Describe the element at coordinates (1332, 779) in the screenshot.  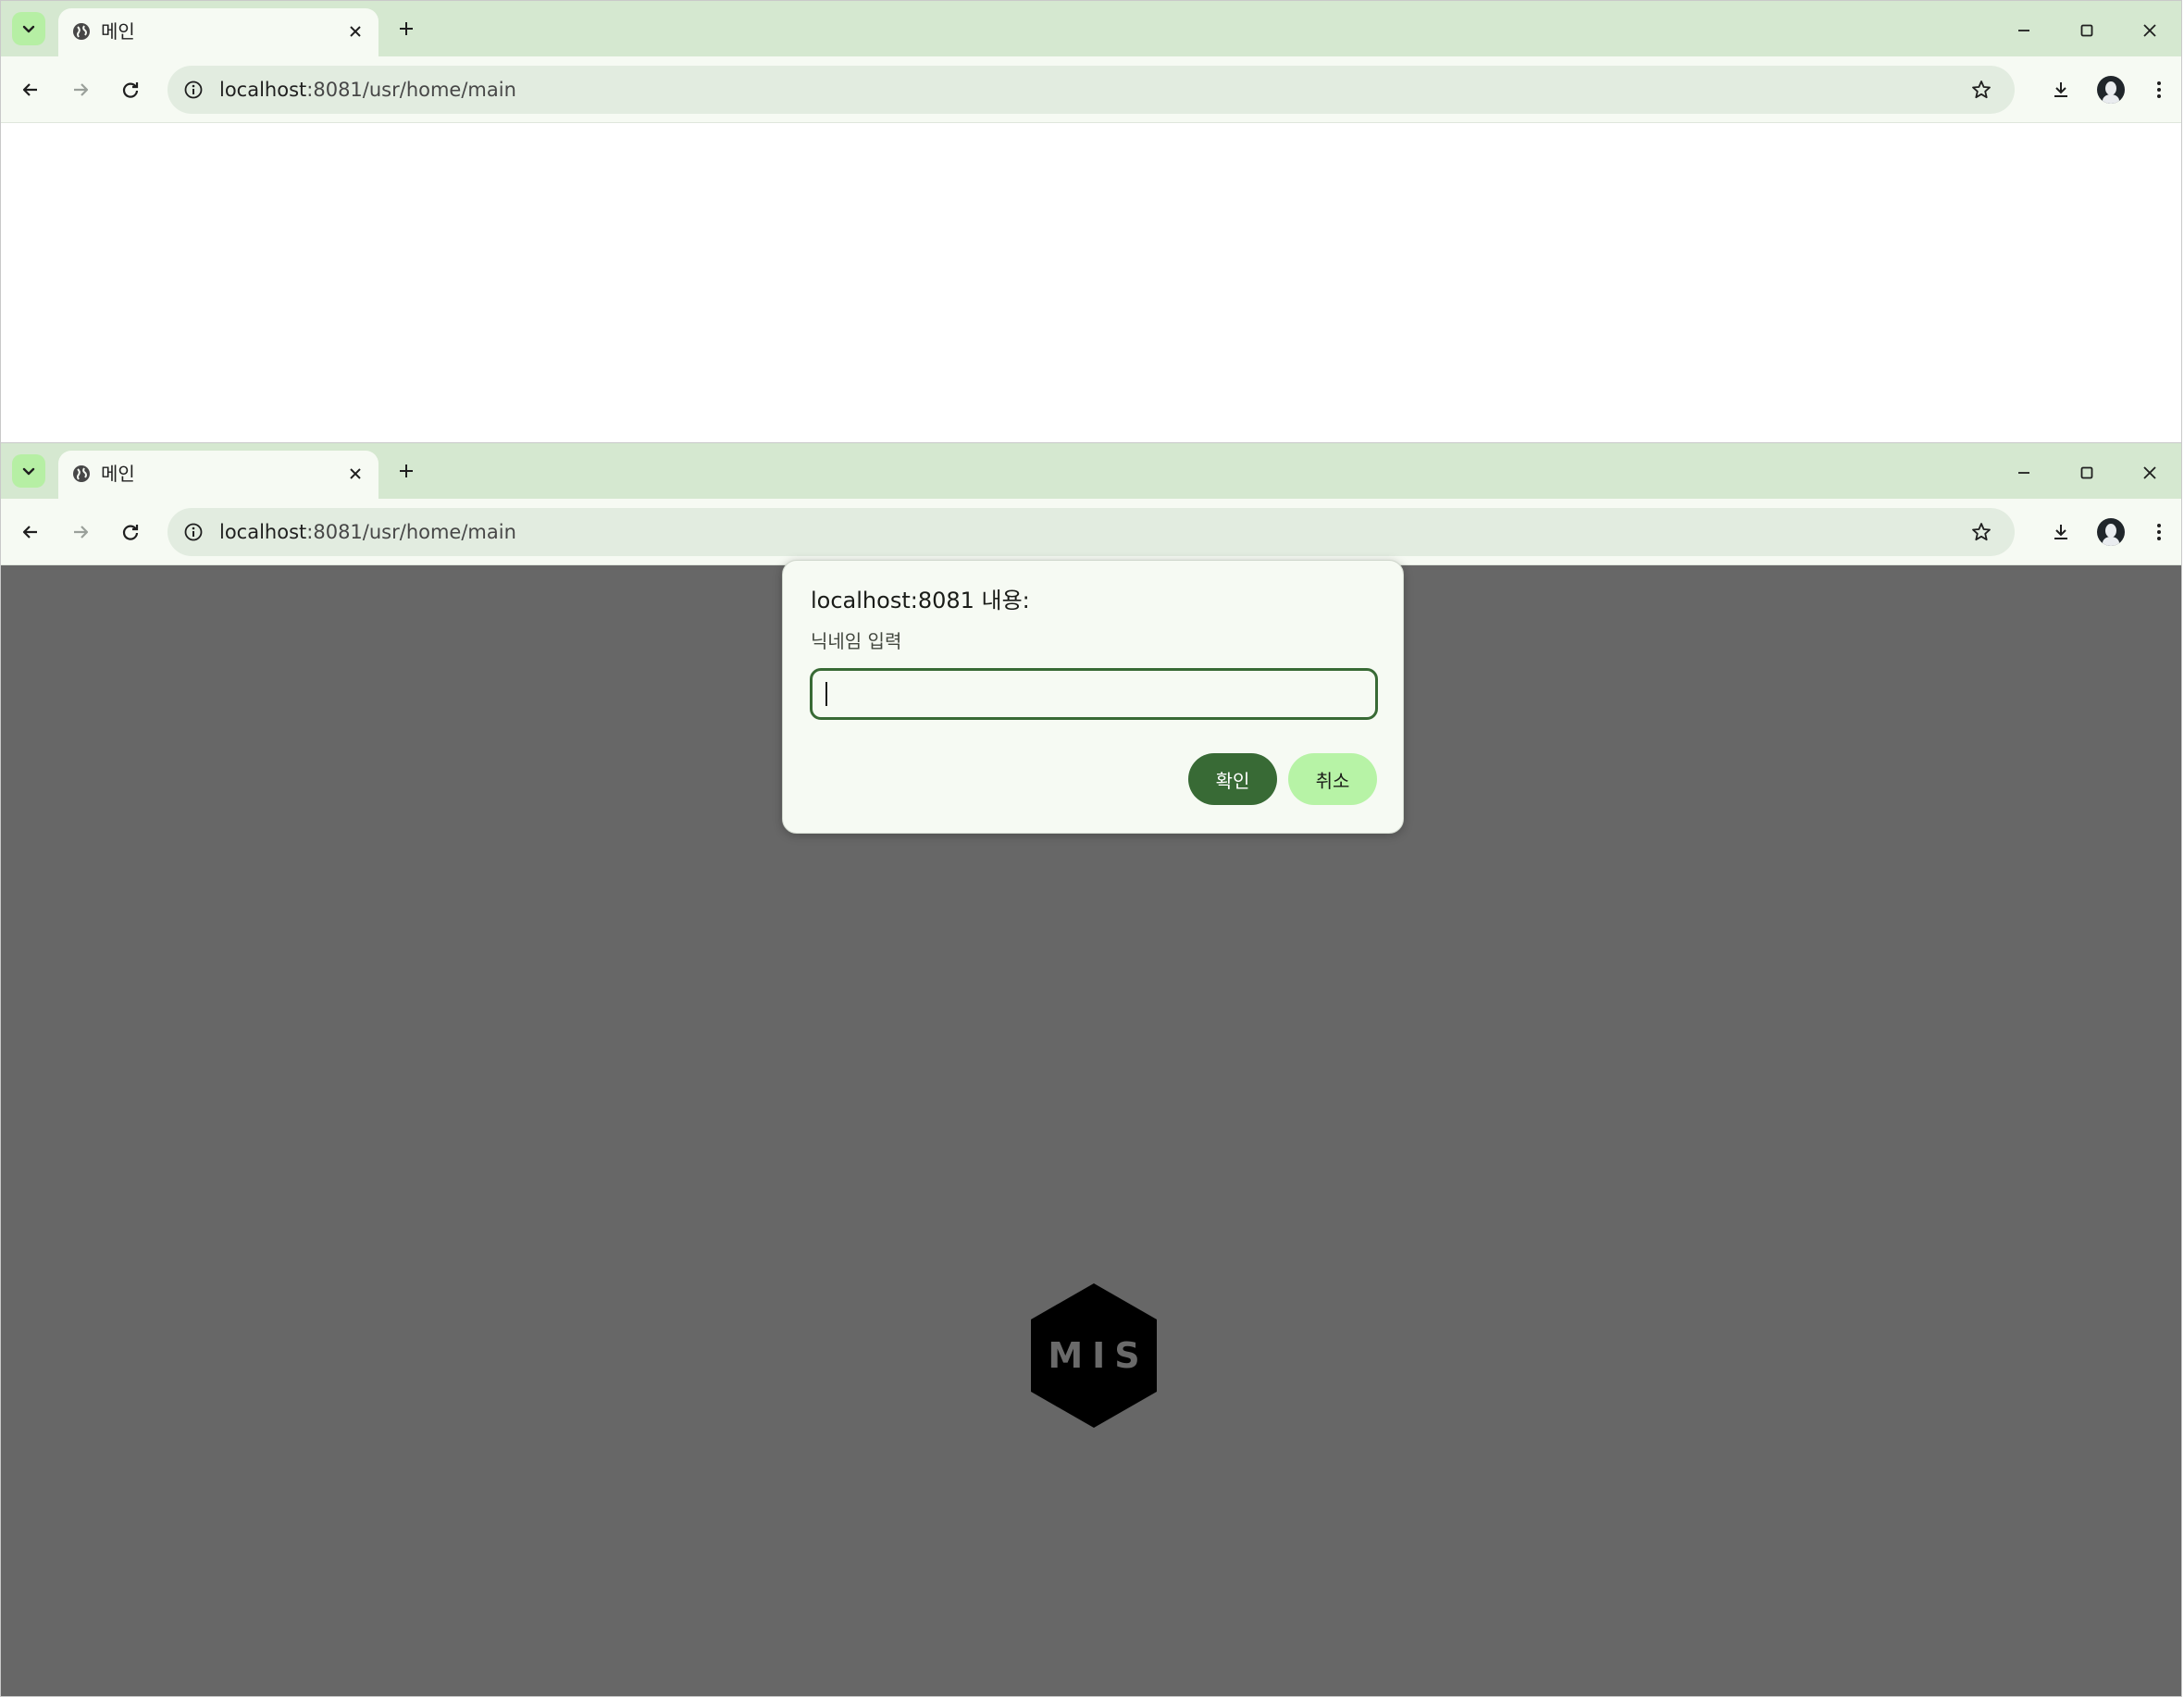
I see `cancel-button: 취소` at that location.